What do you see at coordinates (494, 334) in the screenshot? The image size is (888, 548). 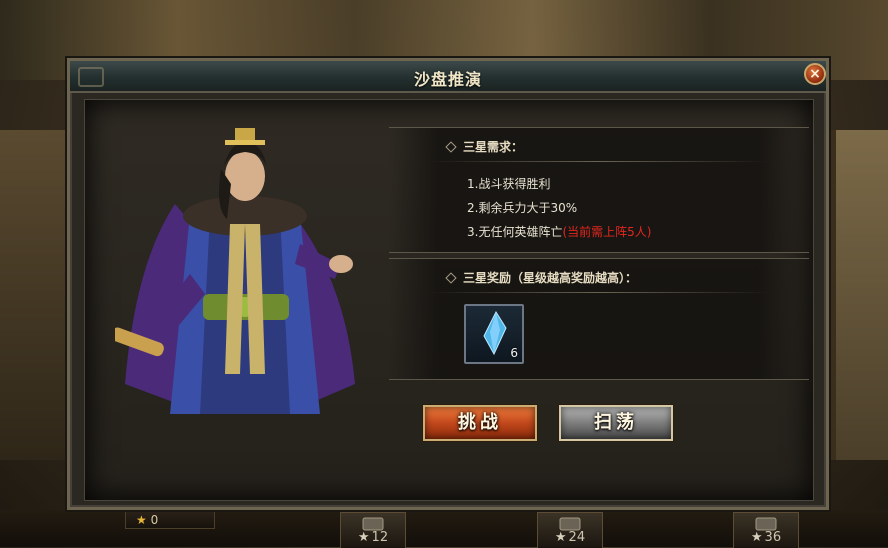 I see `reward-item: 6` at bounding box center [494, 334].